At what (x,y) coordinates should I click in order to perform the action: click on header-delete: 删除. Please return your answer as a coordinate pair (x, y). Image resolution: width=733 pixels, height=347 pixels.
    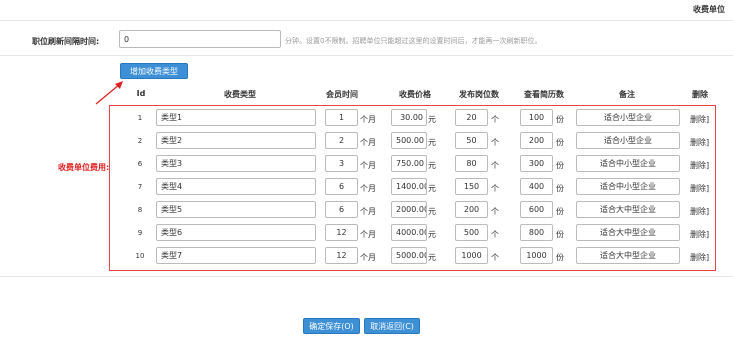
    Looking at the image, I should click on (700, 94).